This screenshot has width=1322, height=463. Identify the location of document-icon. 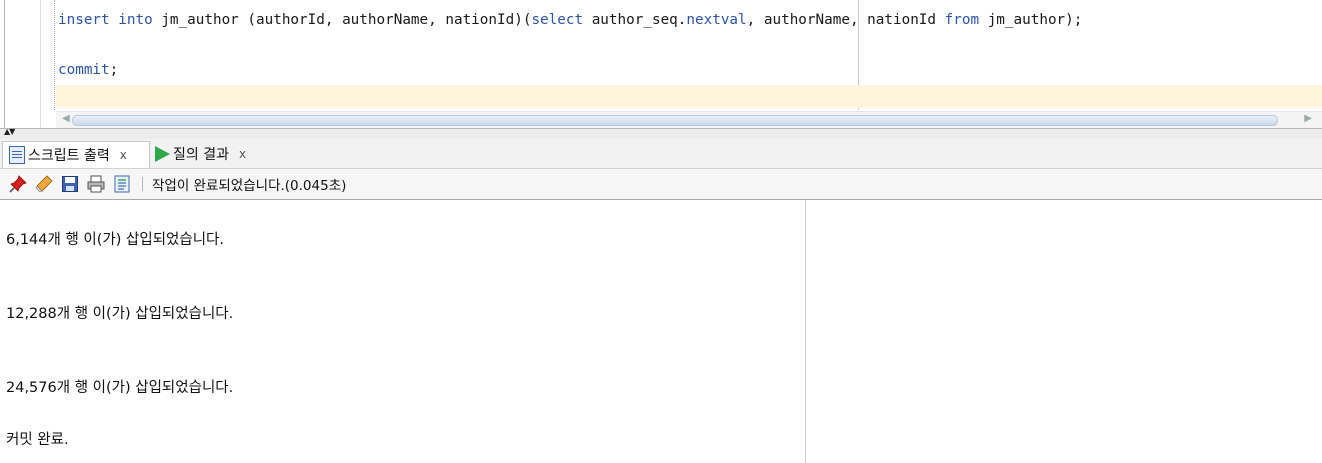
(122, 184).